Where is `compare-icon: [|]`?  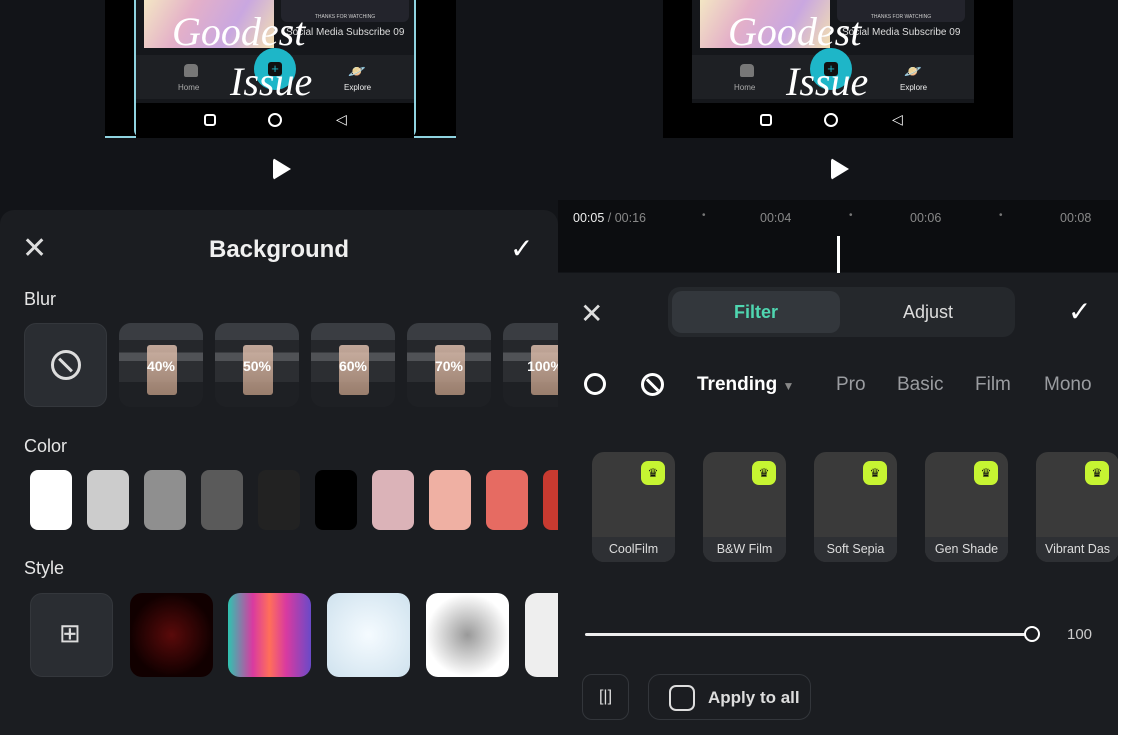
compare-icon: [|] is located at coordinates (605, 696).